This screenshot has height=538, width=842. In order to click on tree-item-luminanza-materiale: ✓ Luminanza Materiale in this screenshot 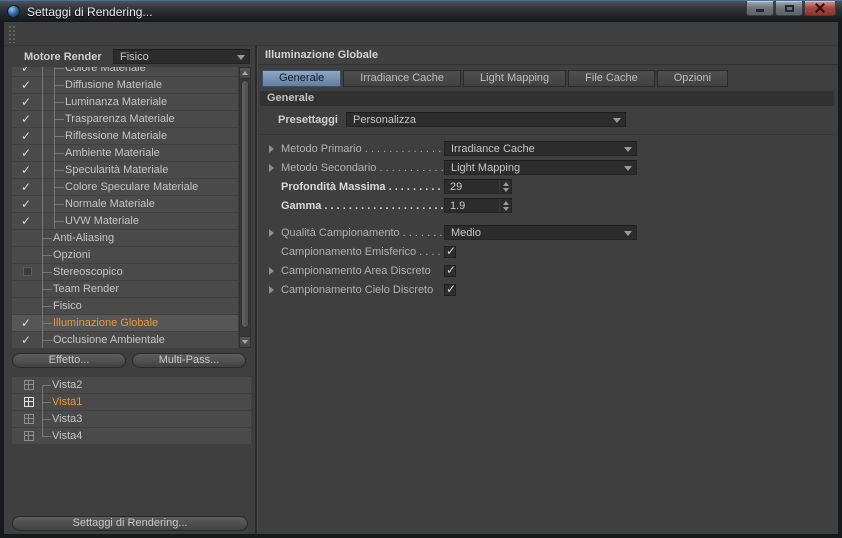, I will do `click(125, 102)`.